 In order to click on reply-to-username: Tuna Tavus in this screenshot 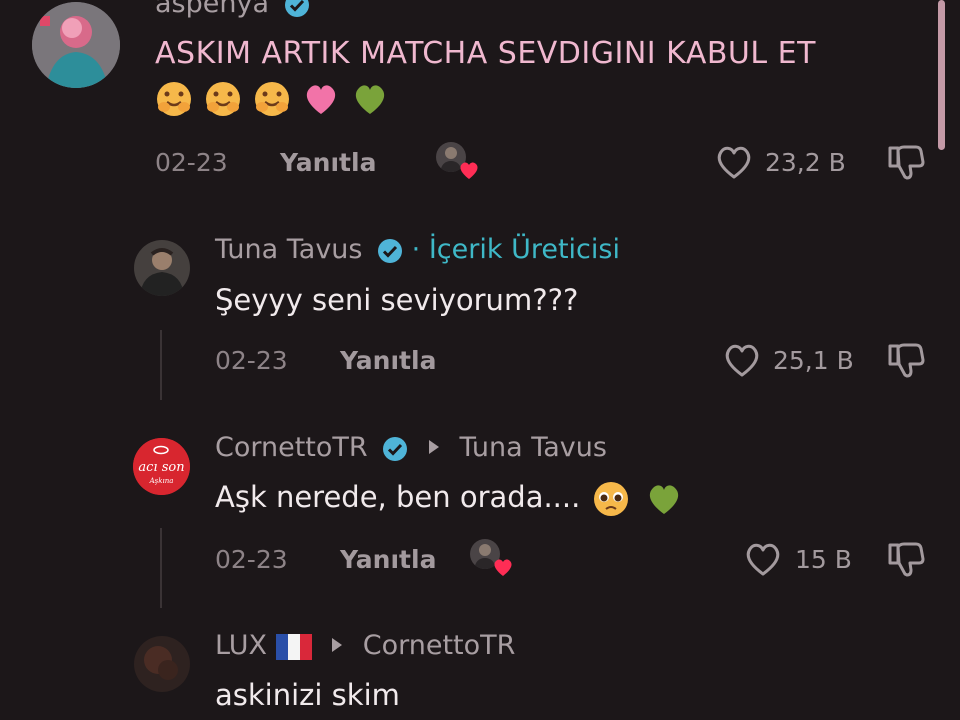, I will do `click(532, 447)`.